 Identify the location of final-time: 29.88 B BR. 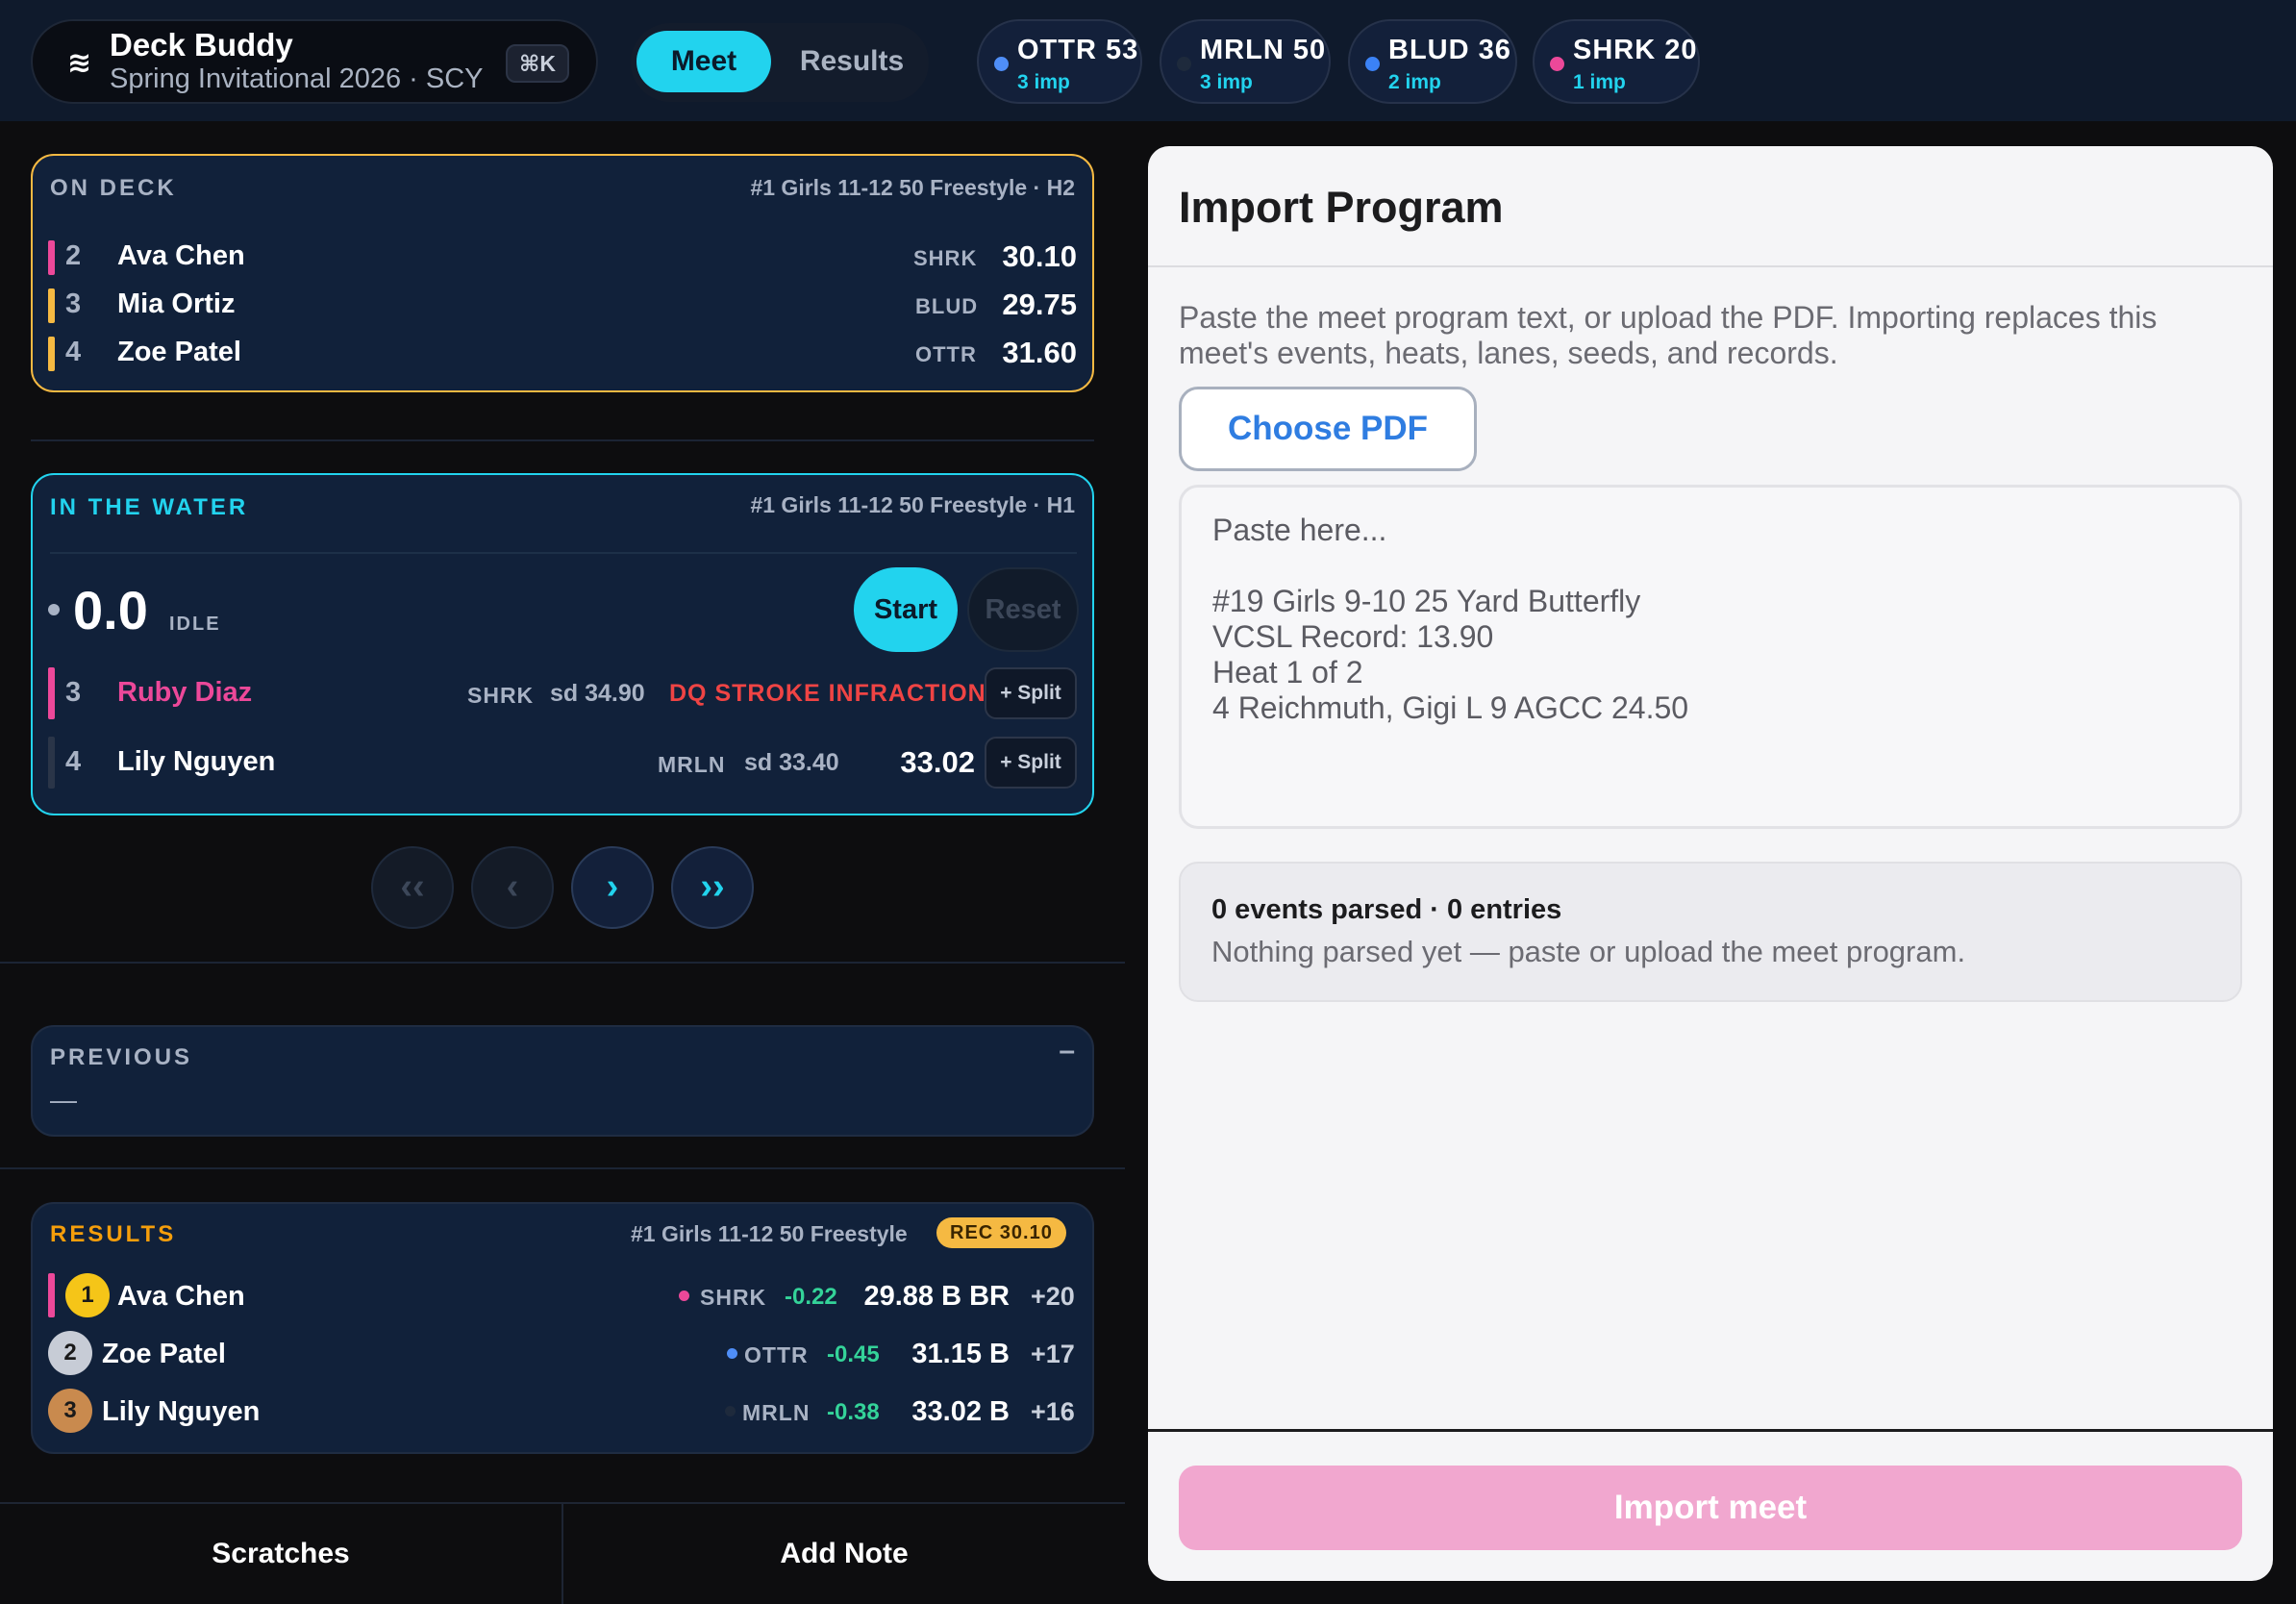
(936, 1296).